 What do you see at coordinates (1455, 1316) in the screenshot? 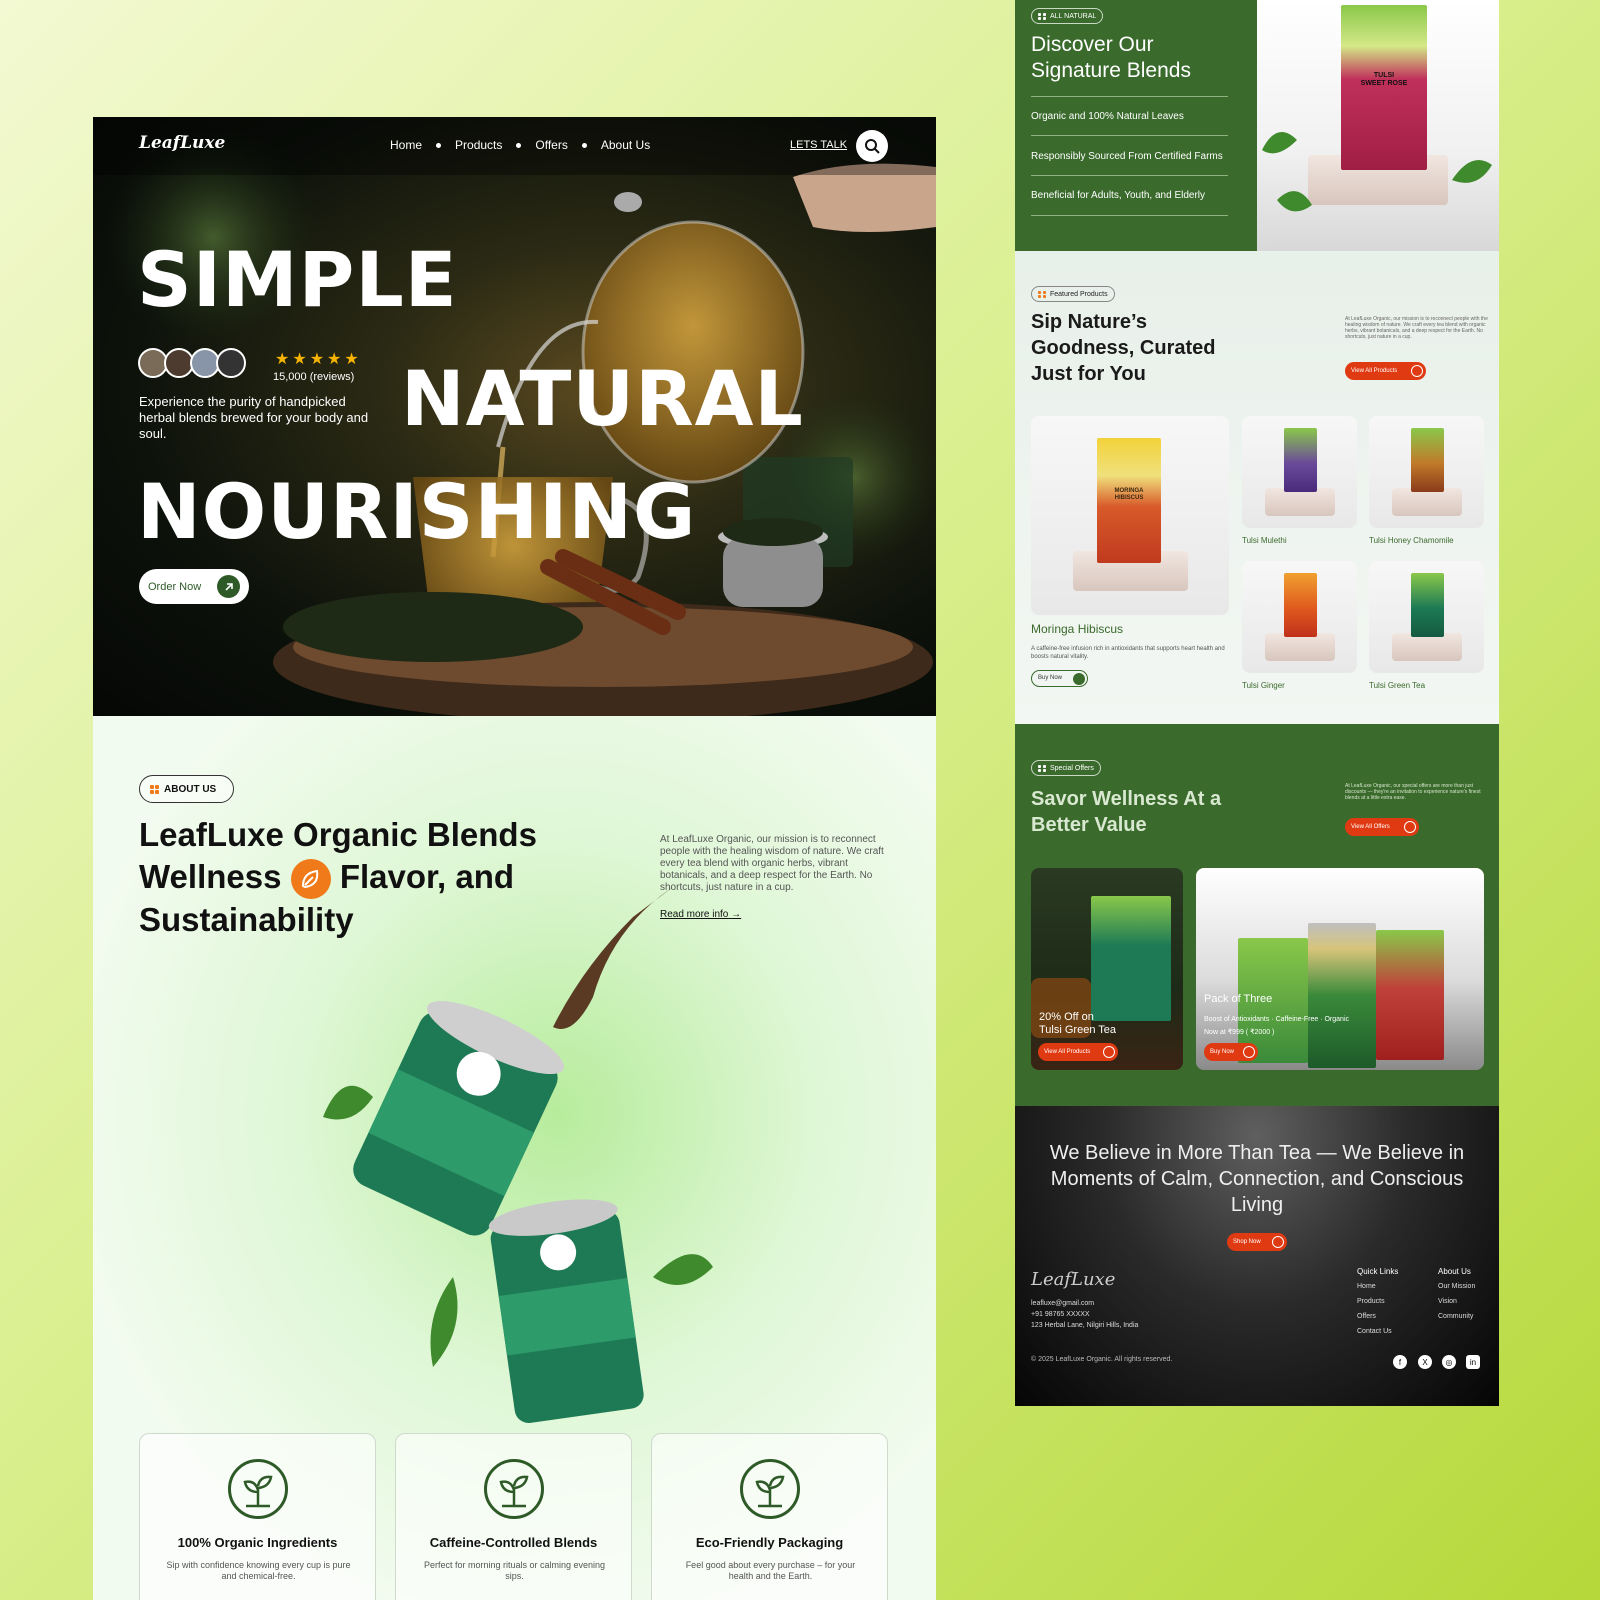
I see `footer-link-community: Community` at bounding box center [1455, 1316].